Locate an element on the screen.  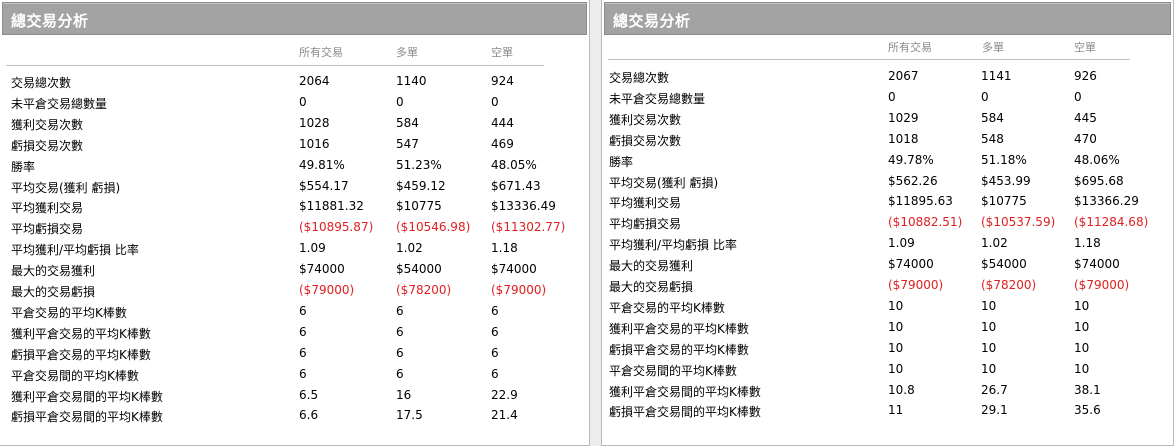
table-row: 平均獲利交易 $11881.32 $10775 $13336.49 is located at coordinates (294, 209).